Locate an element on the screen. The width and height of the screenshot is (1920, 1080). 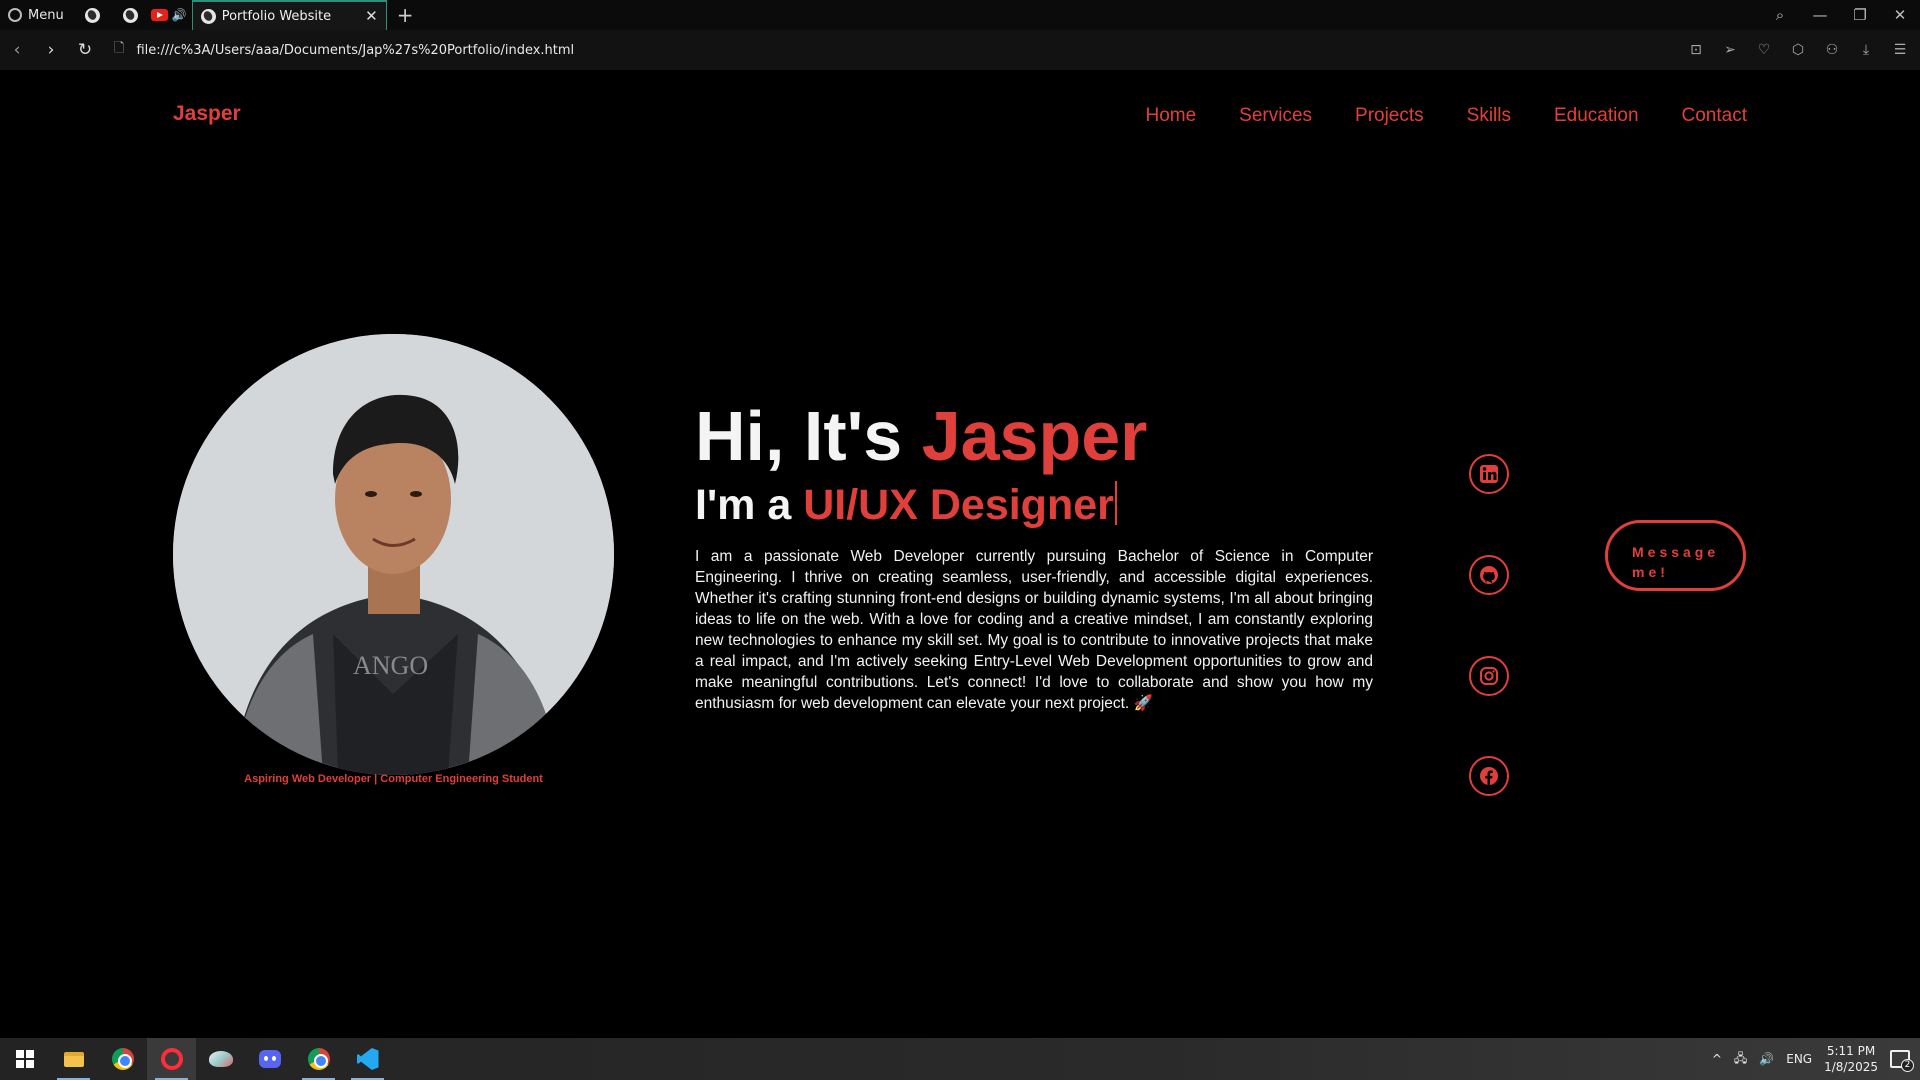
heart-icon: ♡ is located at coordinates (1764, 50).